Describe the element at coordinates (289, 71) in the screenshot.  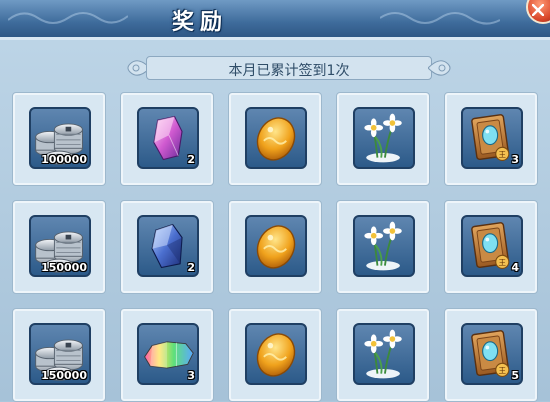
I see `checkin-count-text: 本月已累计签到1次` at that location.